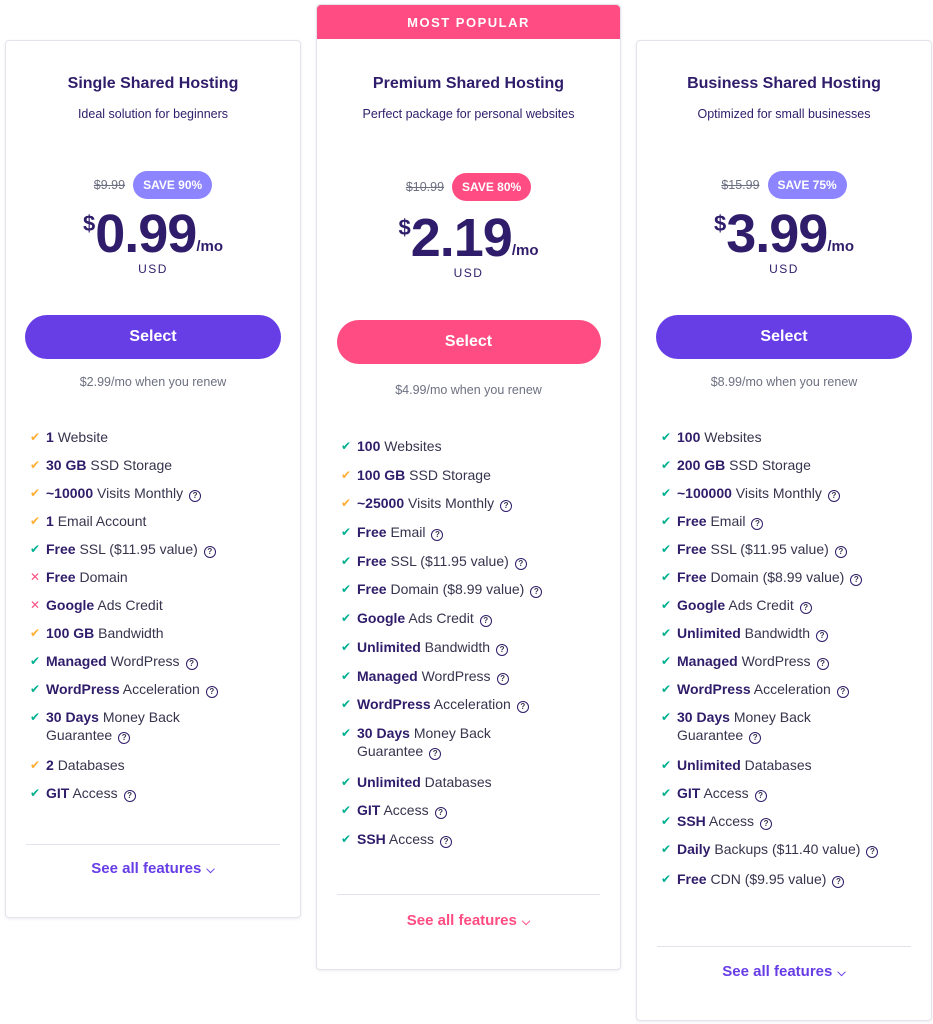  I want to click on see-all-label: See all features, so click(777, 971).